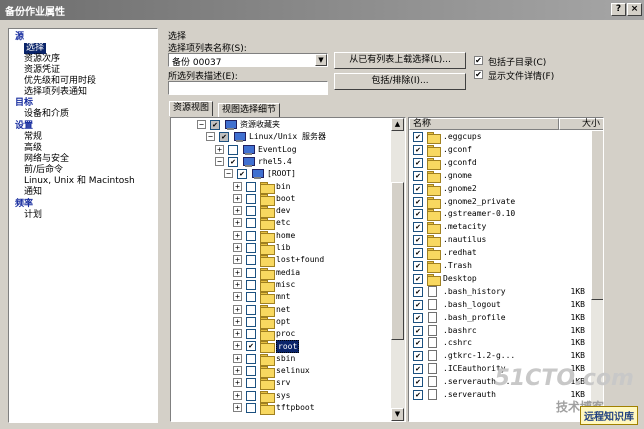  I want to click on nav-item: 选择, so click(35, 48).